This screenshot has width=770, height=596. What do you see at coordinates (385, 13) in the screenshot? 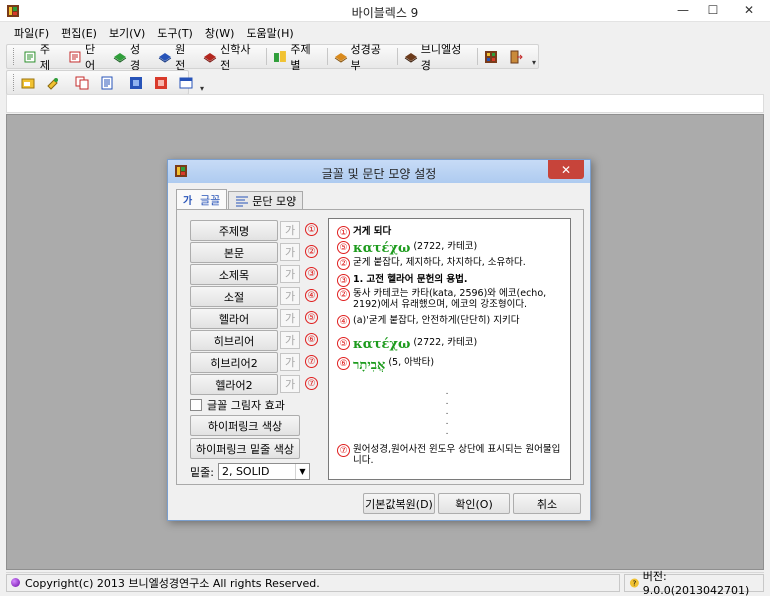
I see `window-title: 바이블렉스 9` at bounding box center [385, 13].